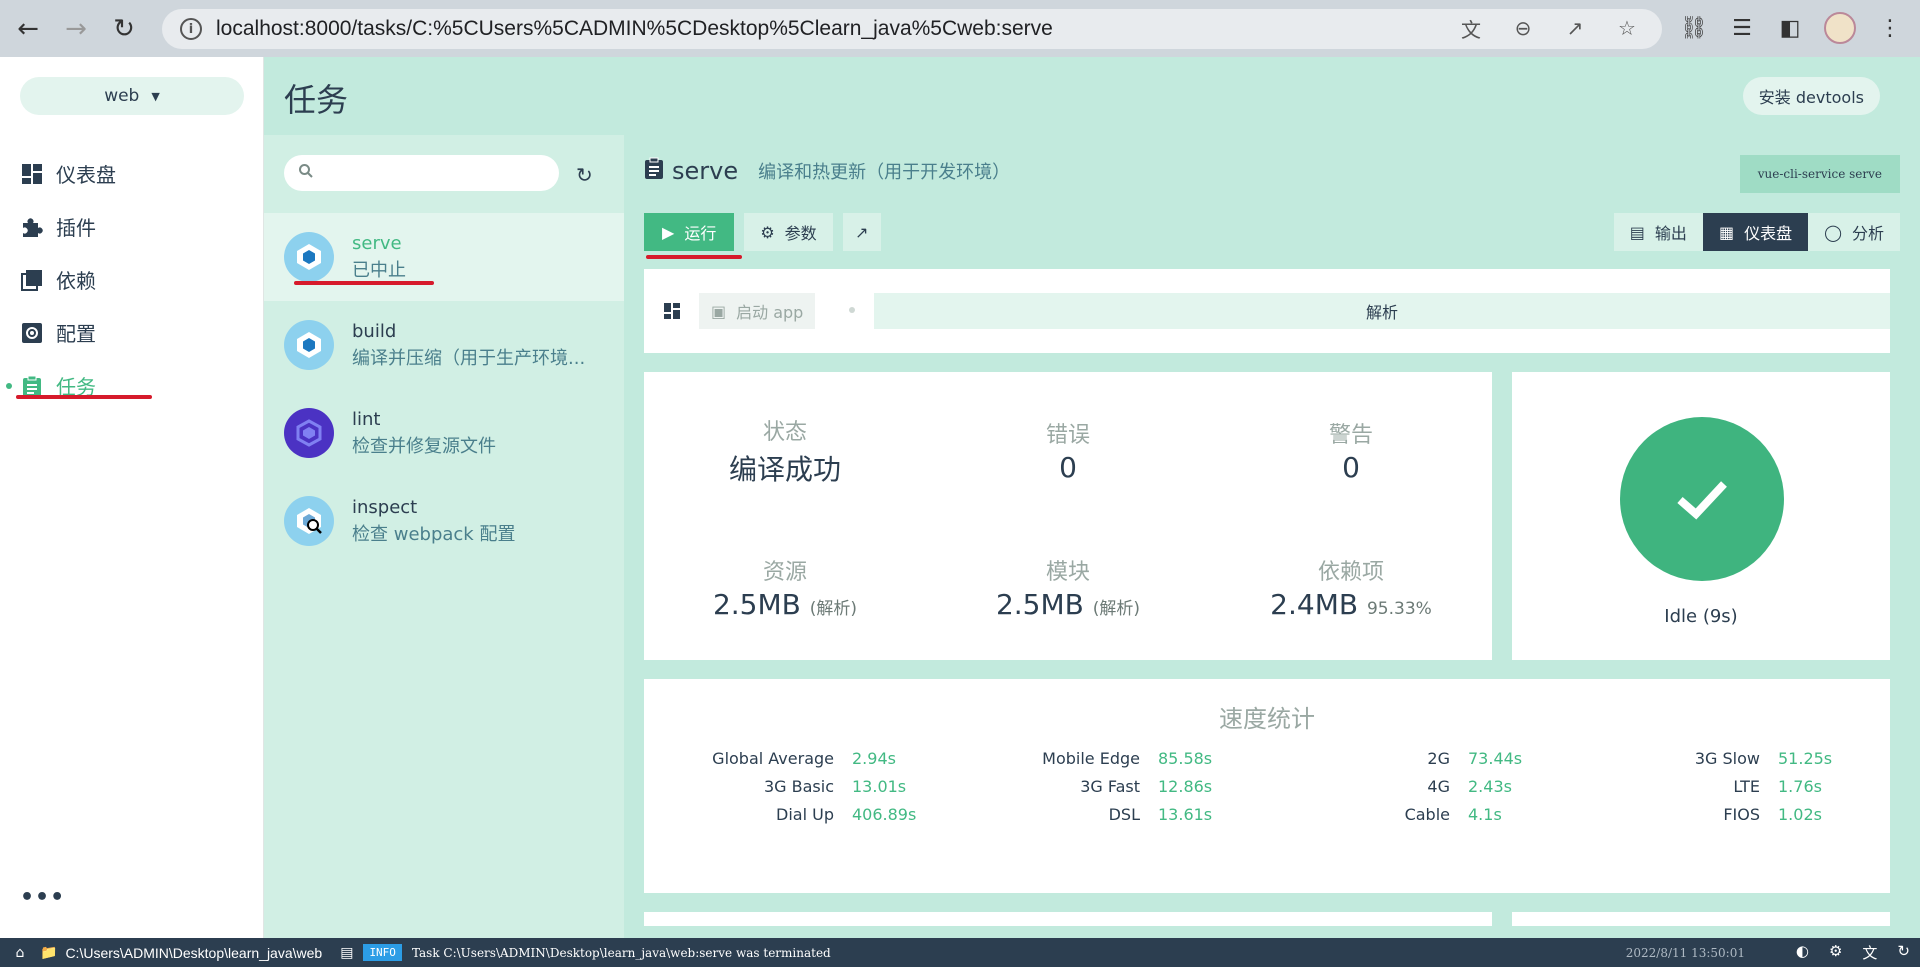 The image size is (1920, 967). Describe the element at coordinates (122, 96) in the screenshot. I see `project-name: web` at that location.